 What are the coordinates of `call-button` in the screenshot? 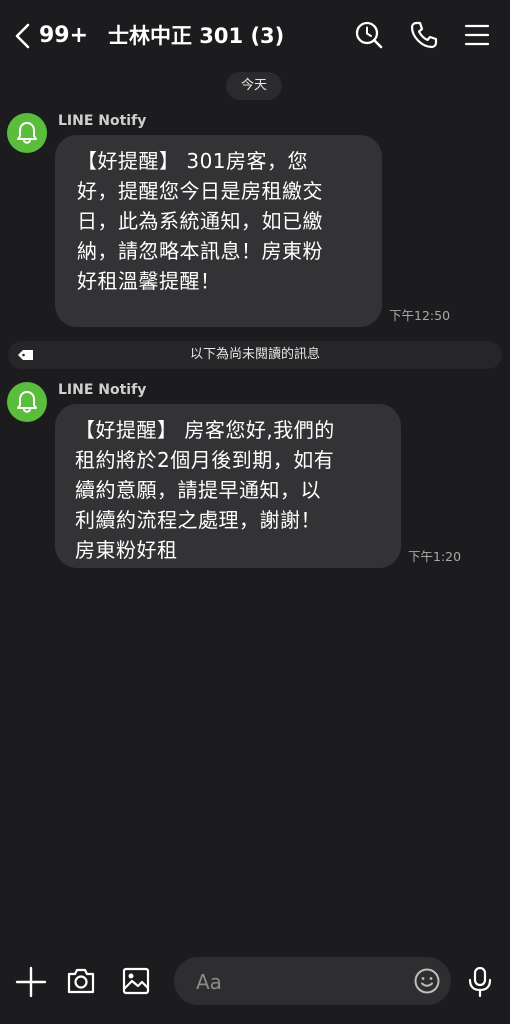 It's located at (424, 35).